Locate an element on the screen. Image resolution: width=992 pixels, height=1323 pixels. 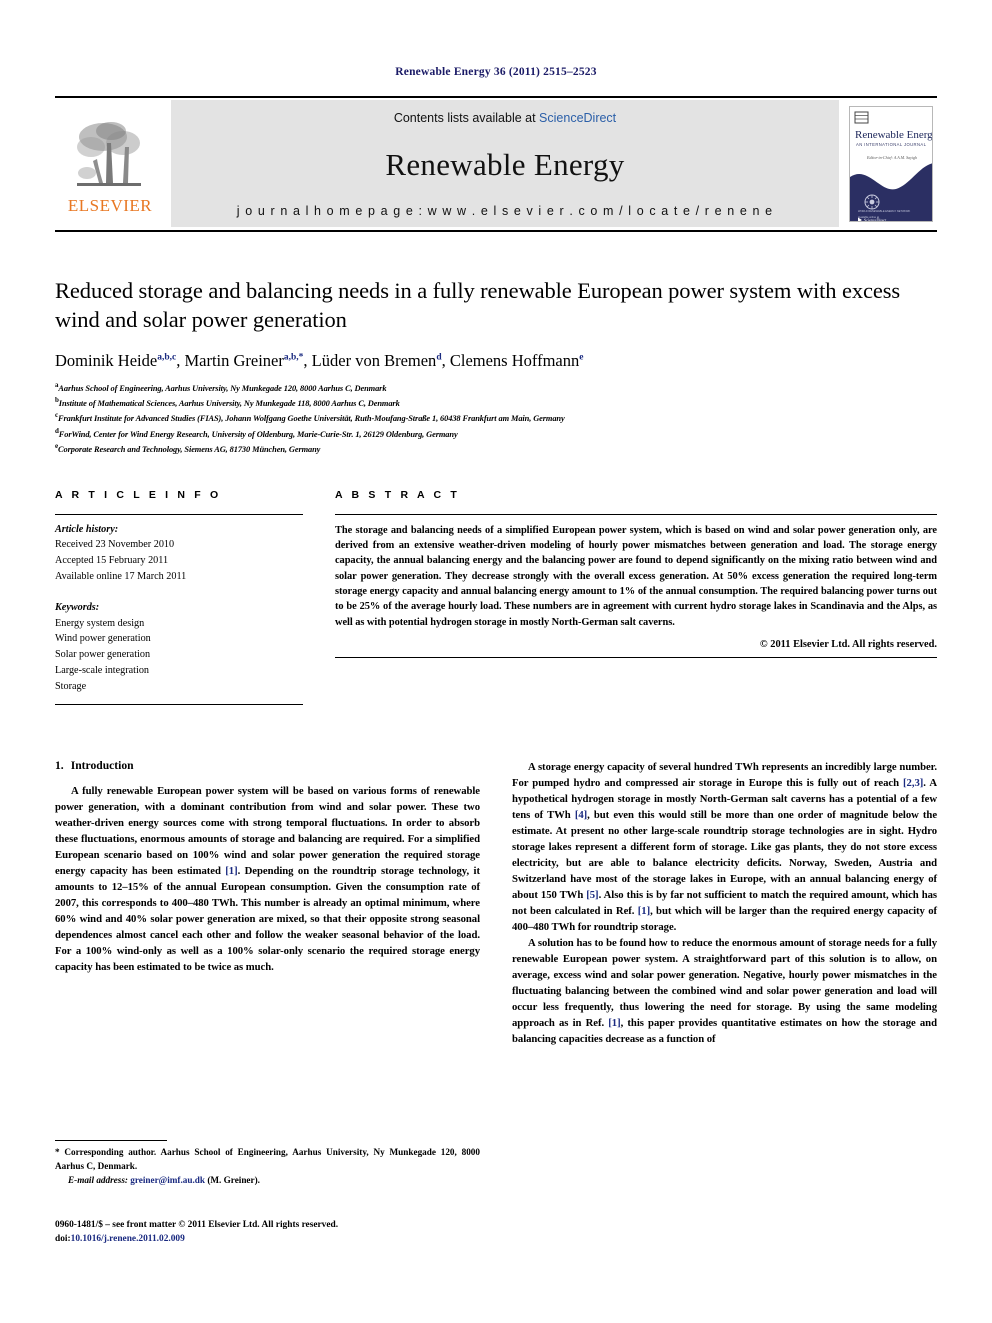
article-history-online: Available online 17 March 2011 is located at coordinates (121, 576).